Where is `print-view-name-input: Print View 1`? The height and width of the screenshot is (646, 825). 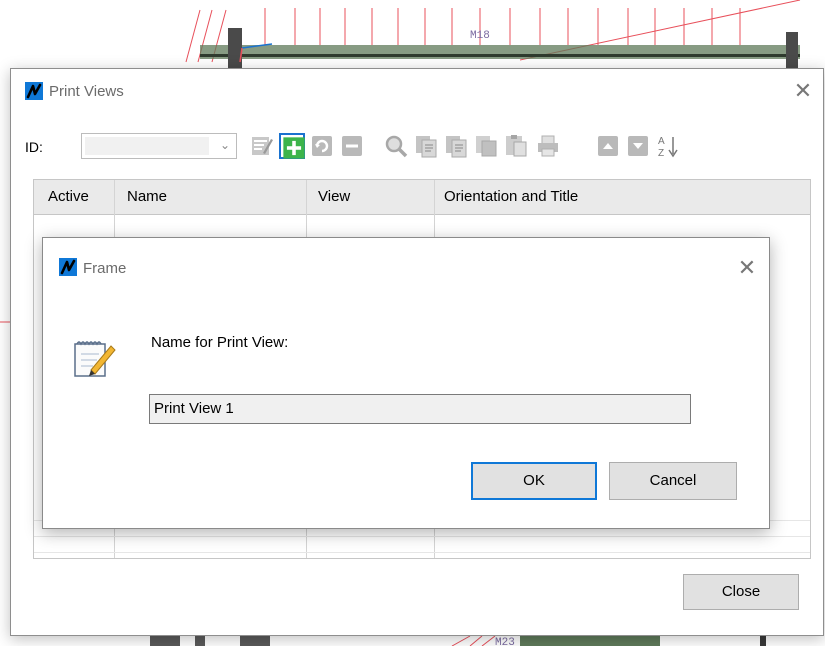 print-view-name-input: Print View 1 is located at coordinates (420, 409).